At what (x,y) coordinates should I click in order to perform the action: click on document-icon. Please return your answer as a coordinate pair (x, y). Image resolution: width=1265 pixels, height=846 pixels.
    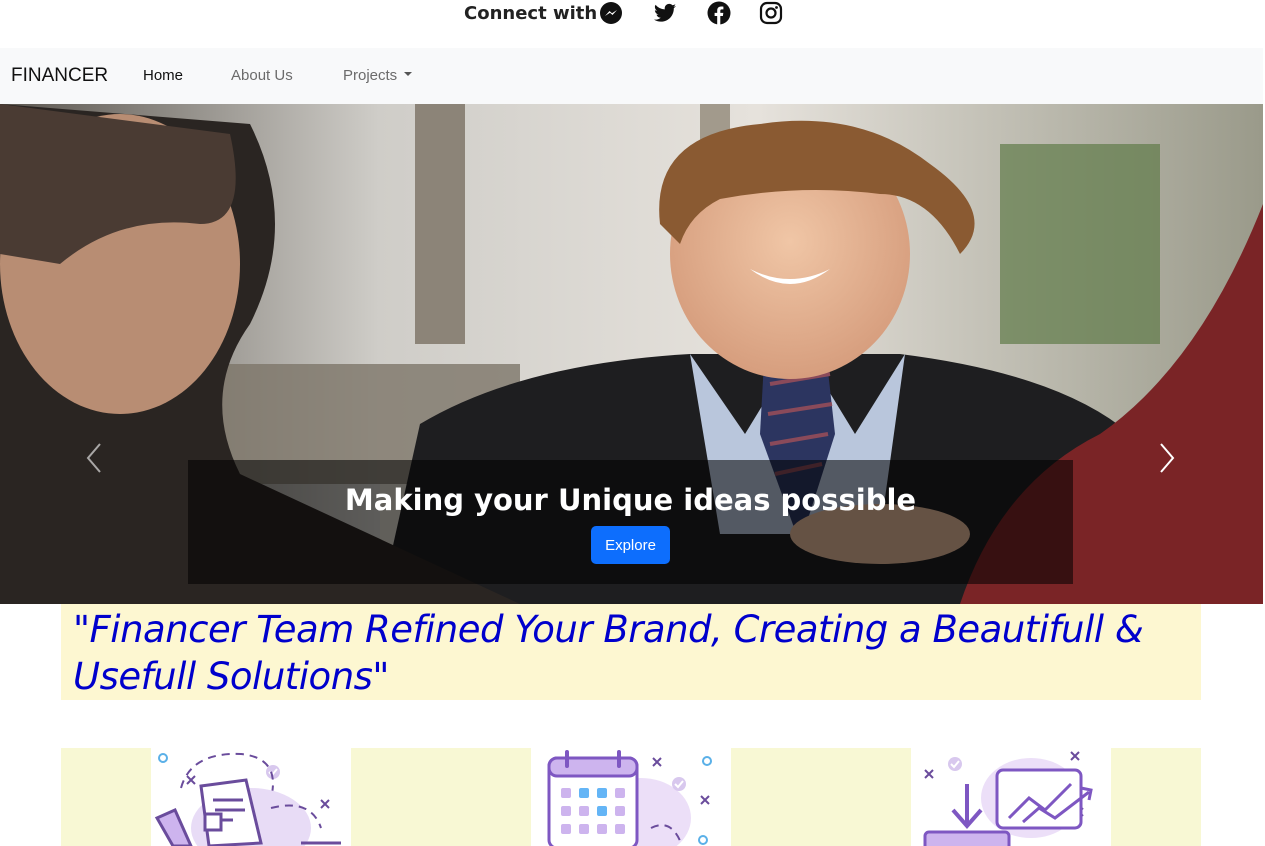
    Looking at the image, I should click on (247, 799).